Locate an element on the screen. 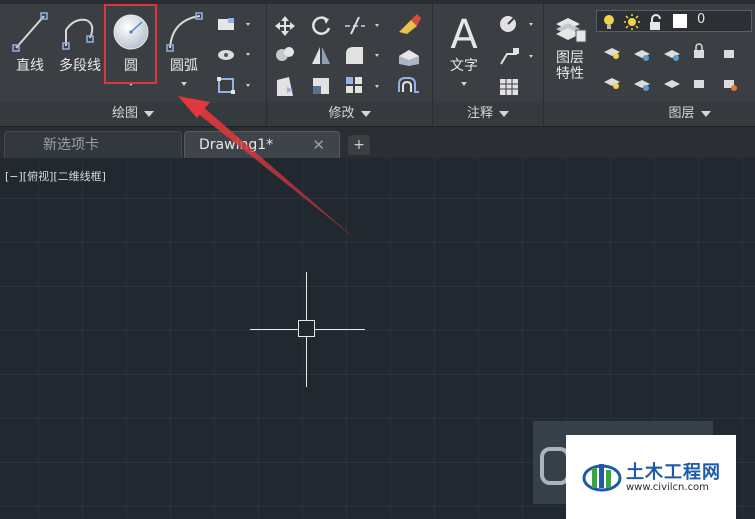  viewport-controls-label: [−][俯视][二维线框] is located at coordinates (55, 176).